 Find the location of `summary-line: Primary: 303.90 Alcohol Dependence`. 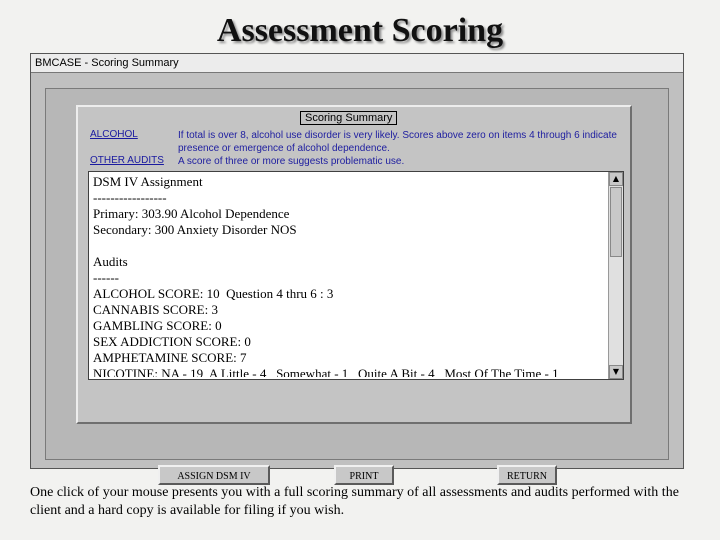

summary-line: Primary: 303.90 Alcohol Dependence is located at coordinates (191, 213).